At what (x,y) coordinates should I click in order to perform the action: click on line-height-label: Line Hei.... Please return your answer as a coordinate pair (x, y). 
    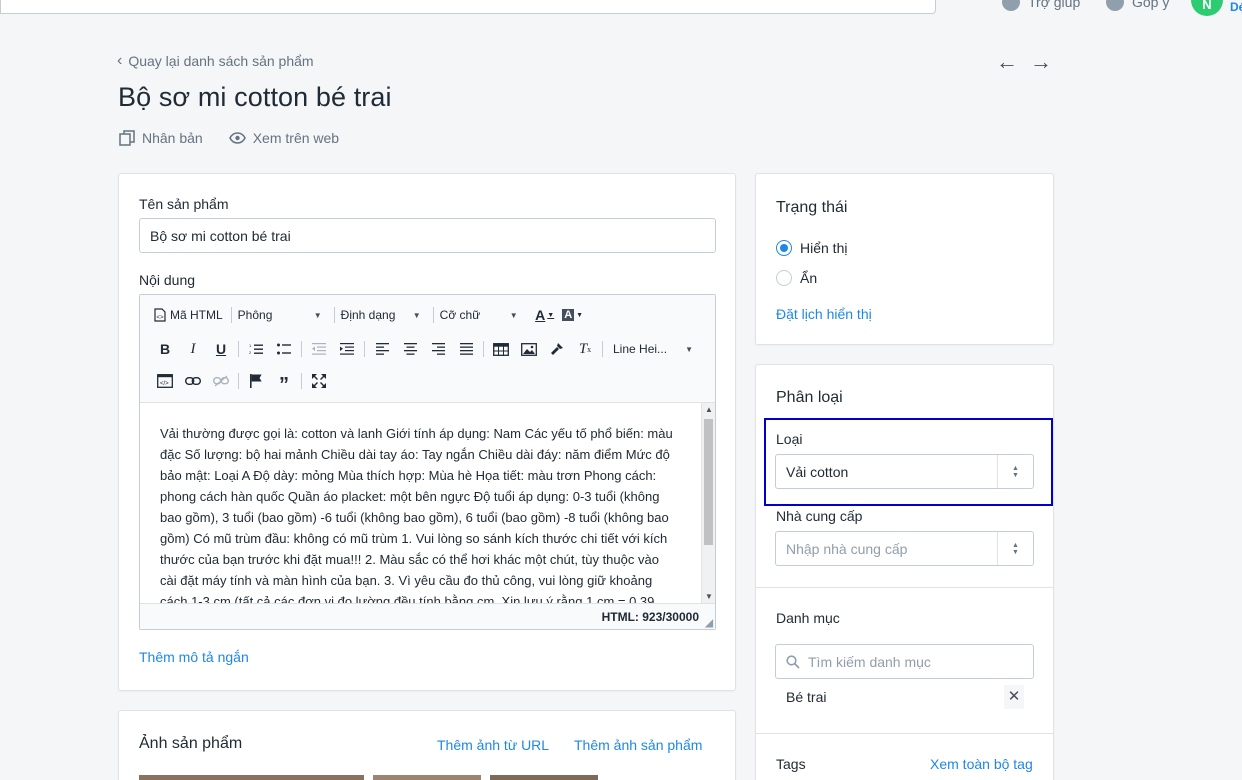
    Looking at the image, I should click on (640, 349).